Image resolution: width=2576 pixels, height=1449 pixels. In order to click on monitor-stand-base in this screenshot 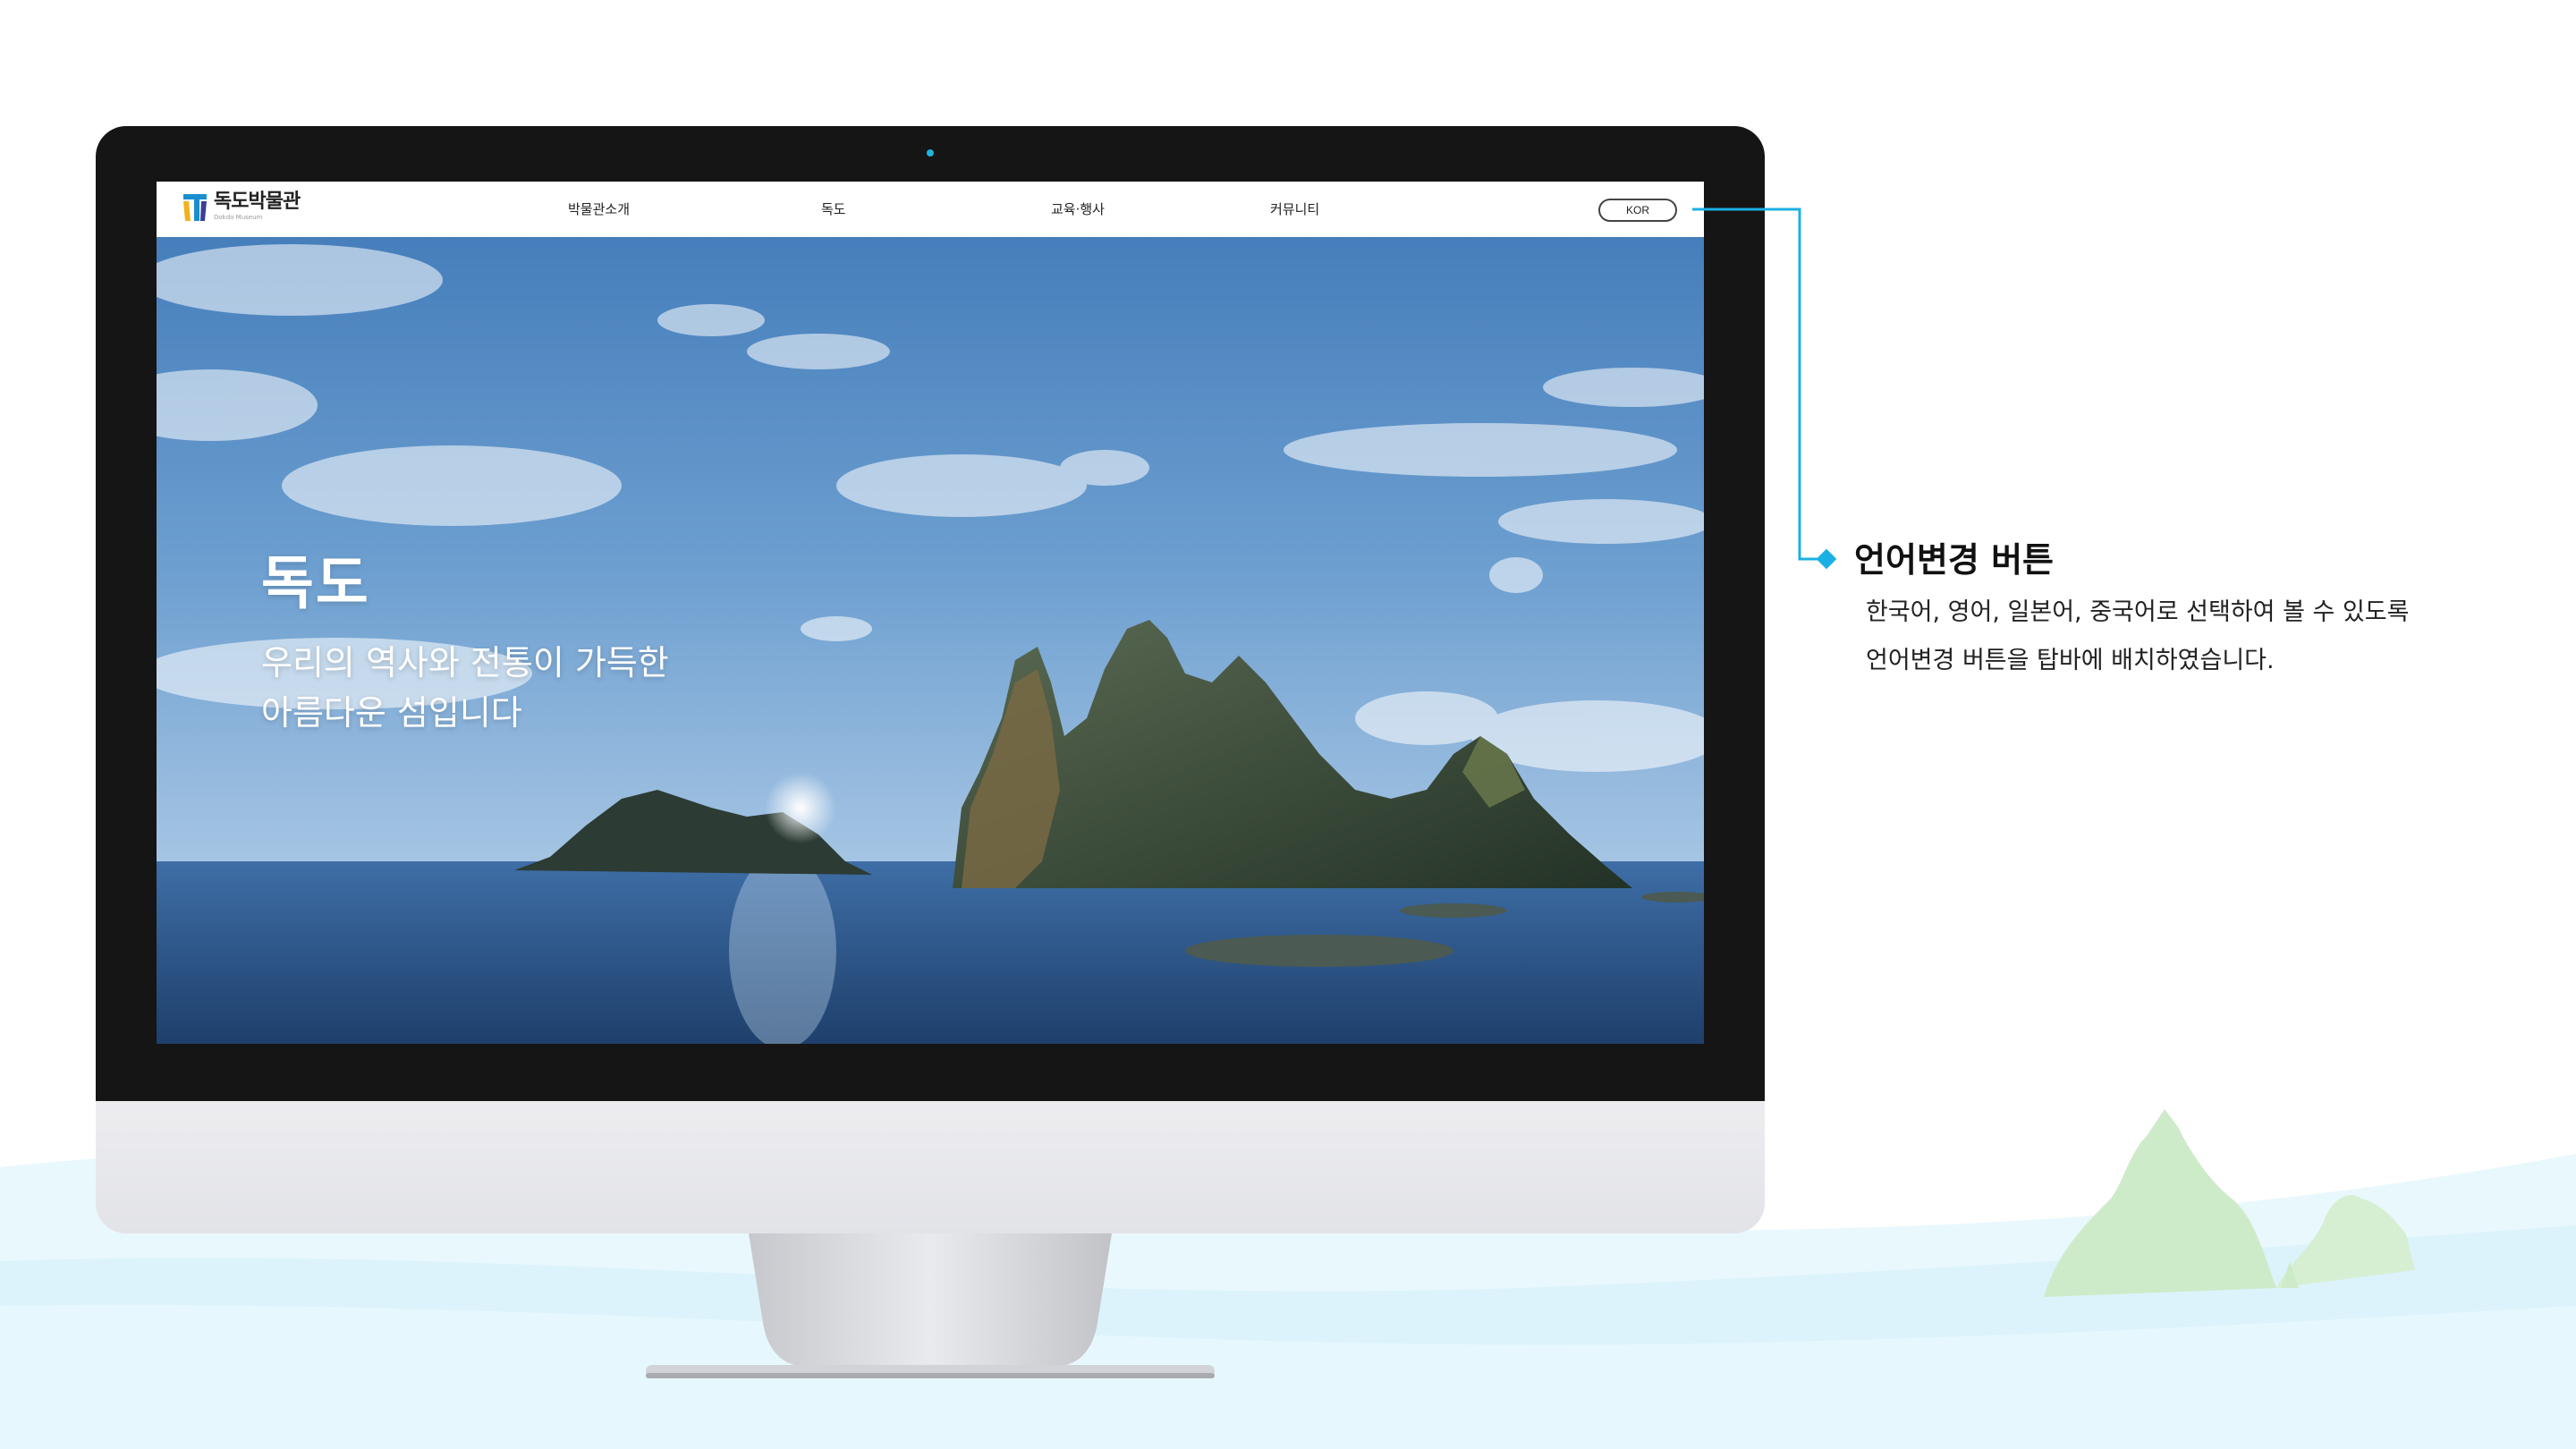, I will do `click(930, 1371)`.